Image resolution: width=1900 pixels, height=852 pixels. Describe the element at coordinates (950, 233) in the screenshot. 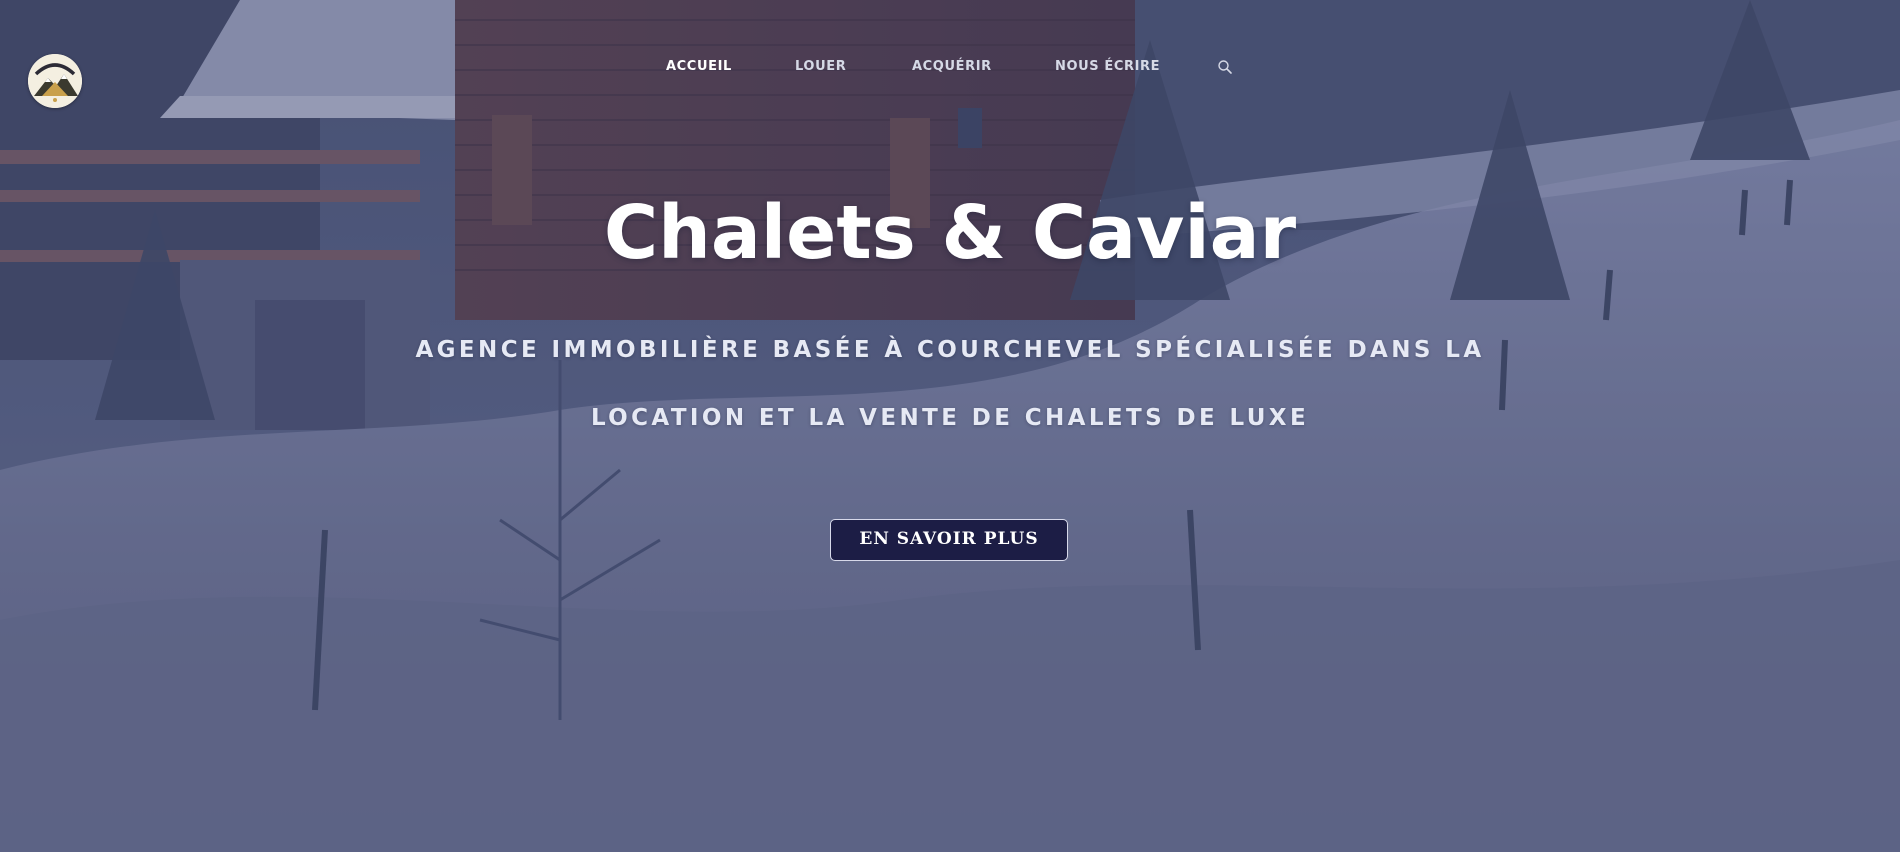

I see `hero-title: Chalets & Caviar` at that location.